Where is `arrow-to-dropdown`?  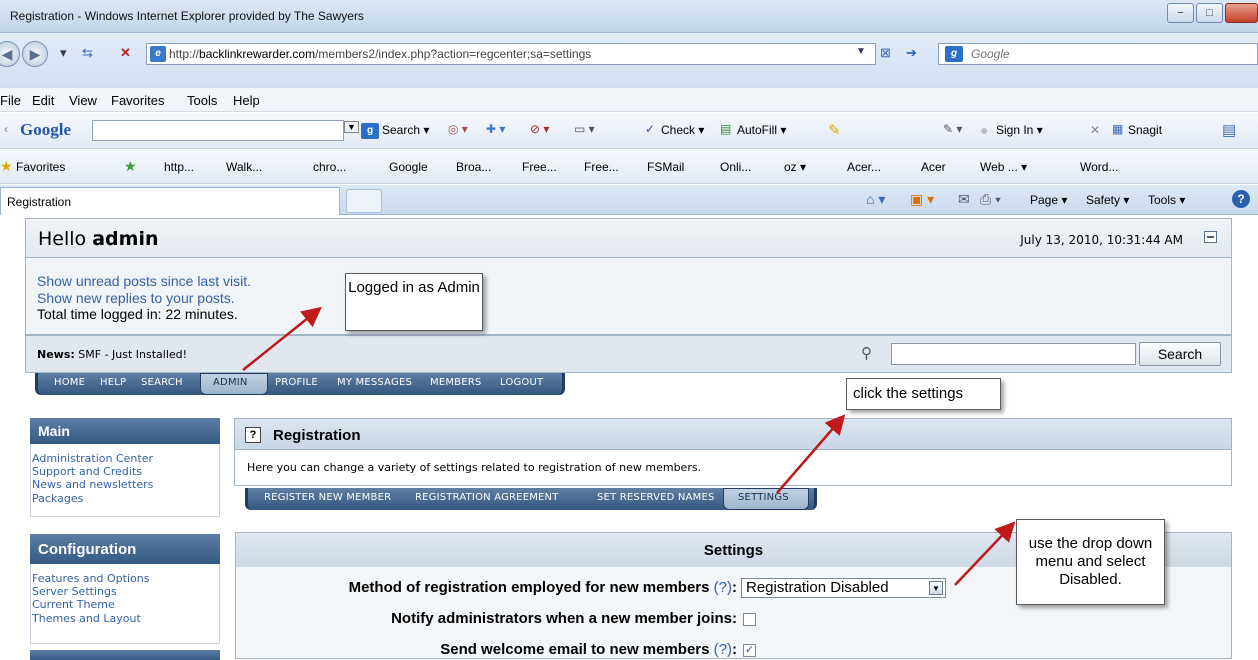 arrow-to-dropdown is located at coordinates (985, 553).